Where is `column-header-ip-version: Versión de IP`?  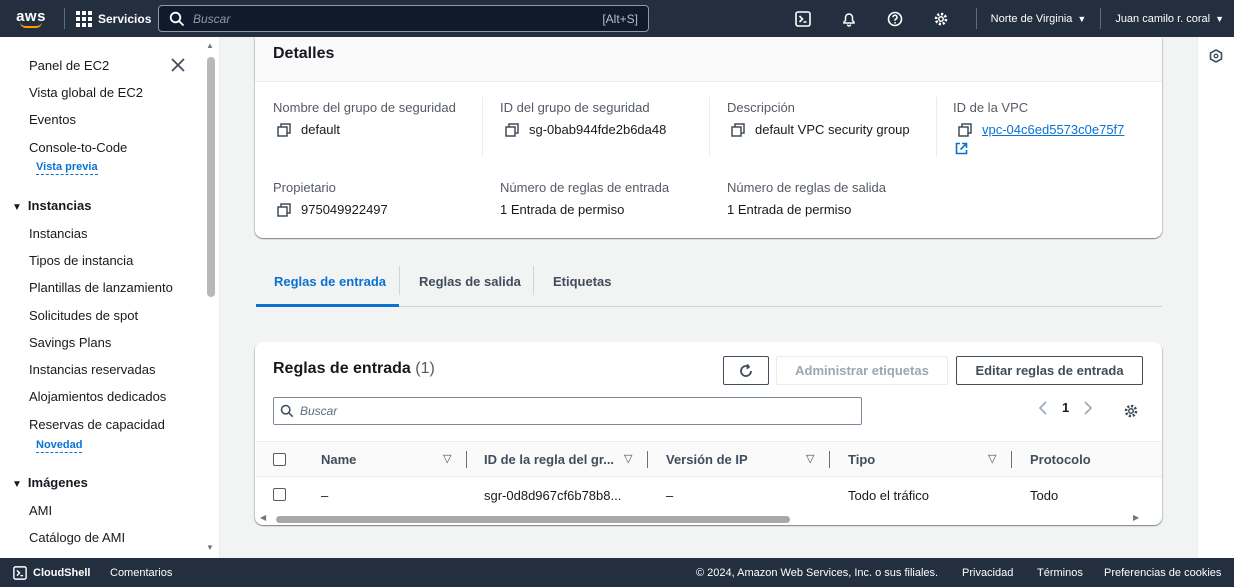 column-header-ip-version: Versión de IP is located at coordinates (707, 459).